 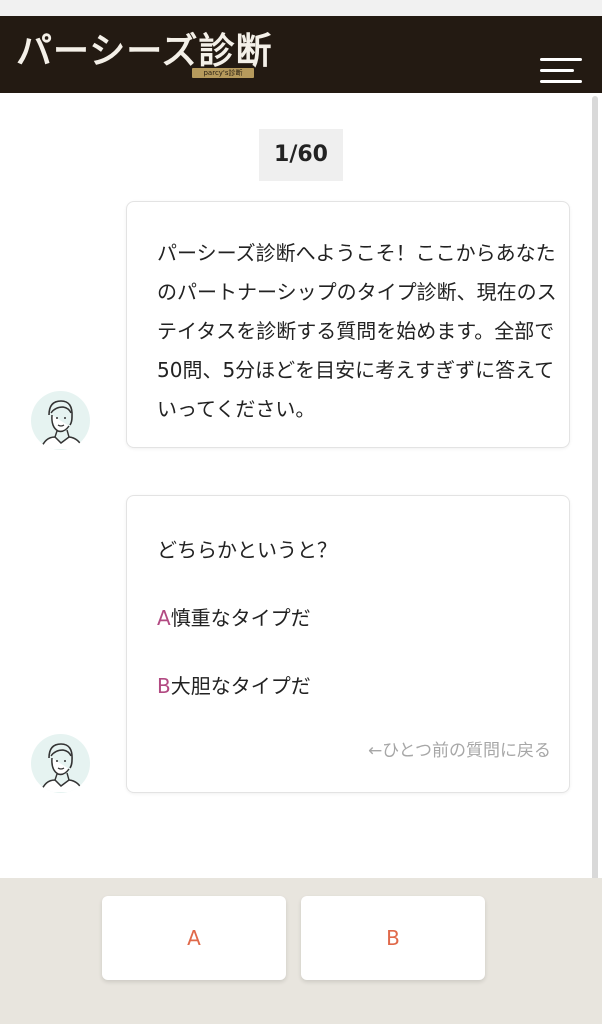 I want to click on progress-counter: 1/60, so click(x=301, y=155).